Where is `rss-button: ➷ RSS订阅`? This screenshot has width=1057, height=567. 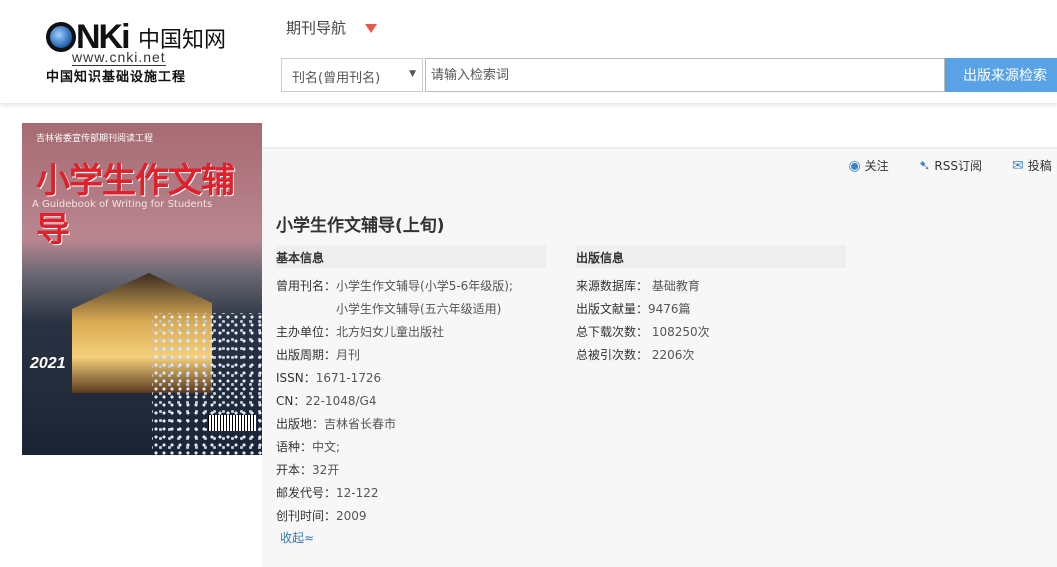 rss-button: ➷ RSS订阅 is located at coordinates (950, 165).